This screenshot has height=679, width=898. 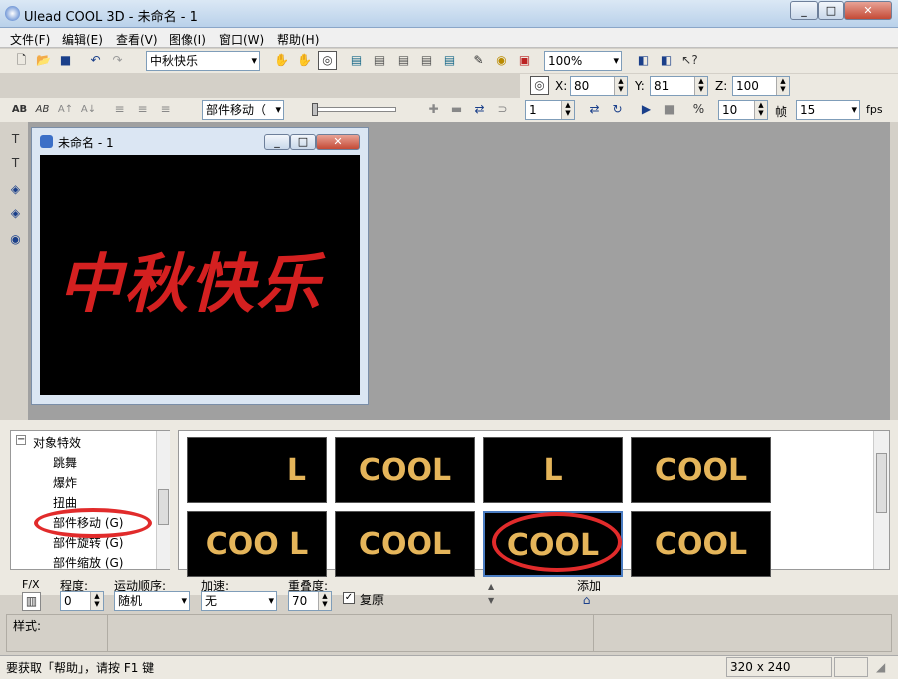 What do you see at coordinates (327, 60) in the screenshot?
I see `move-icon: ◎` at bounding box center [327, 60].